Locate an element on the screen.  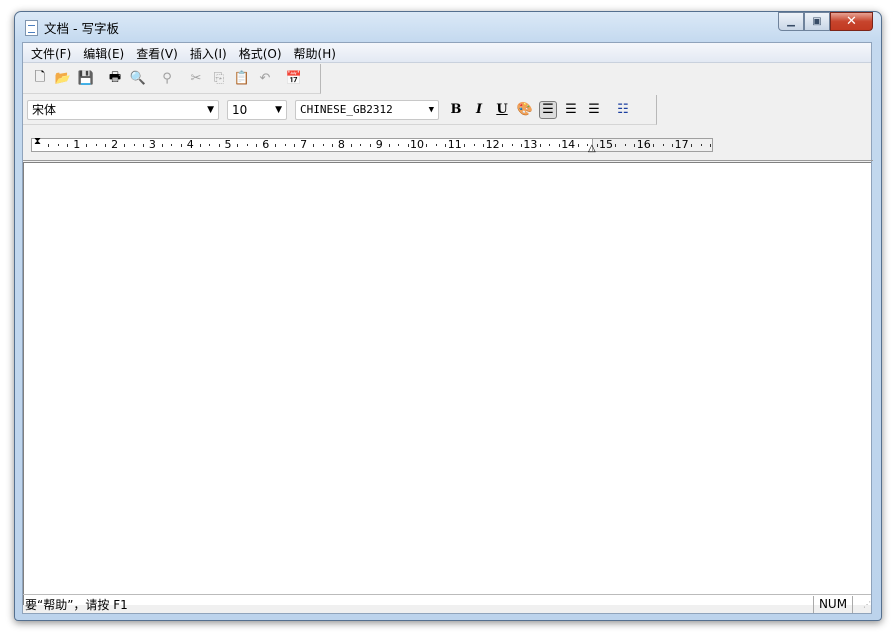
font-value: 宋体 is located at coordinates (44, 110).